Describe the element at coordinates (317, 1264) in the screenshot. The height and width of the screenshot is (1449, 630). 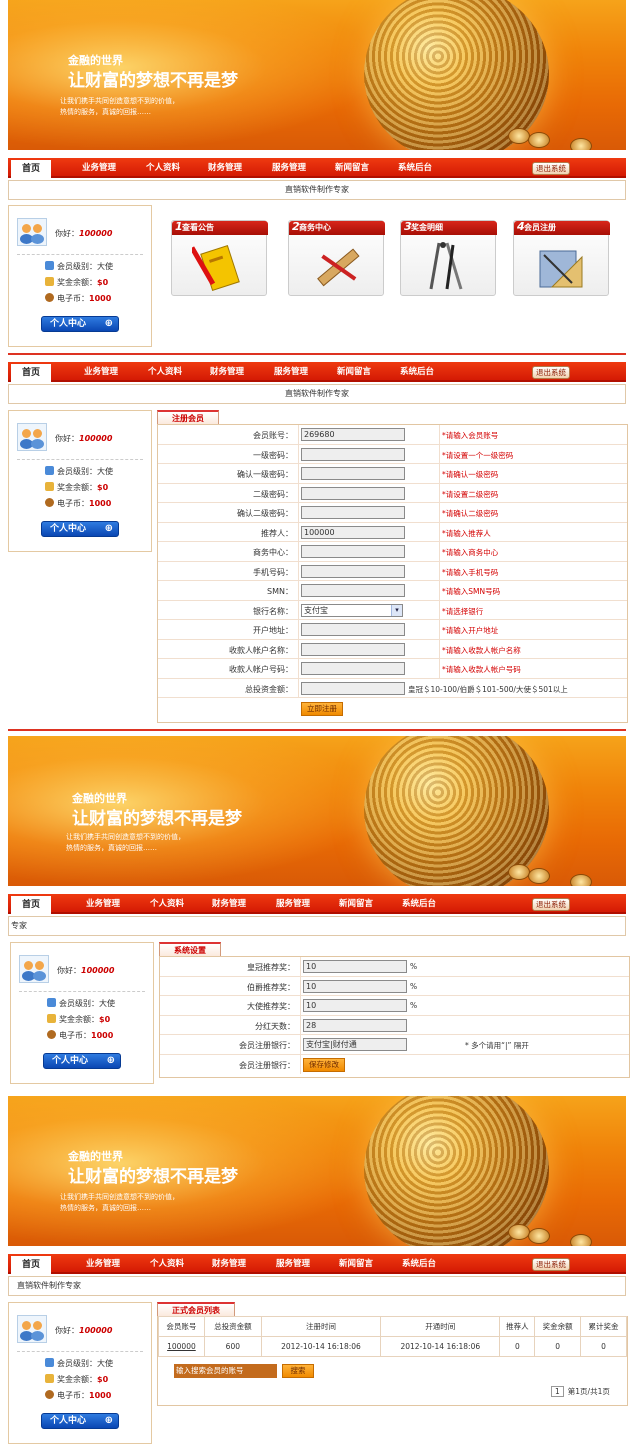
I see `main-nav-4: 首页 业务管理 个人资料 财务管理 服务管理 新闻留言 系统后台 退出系统` at that location.